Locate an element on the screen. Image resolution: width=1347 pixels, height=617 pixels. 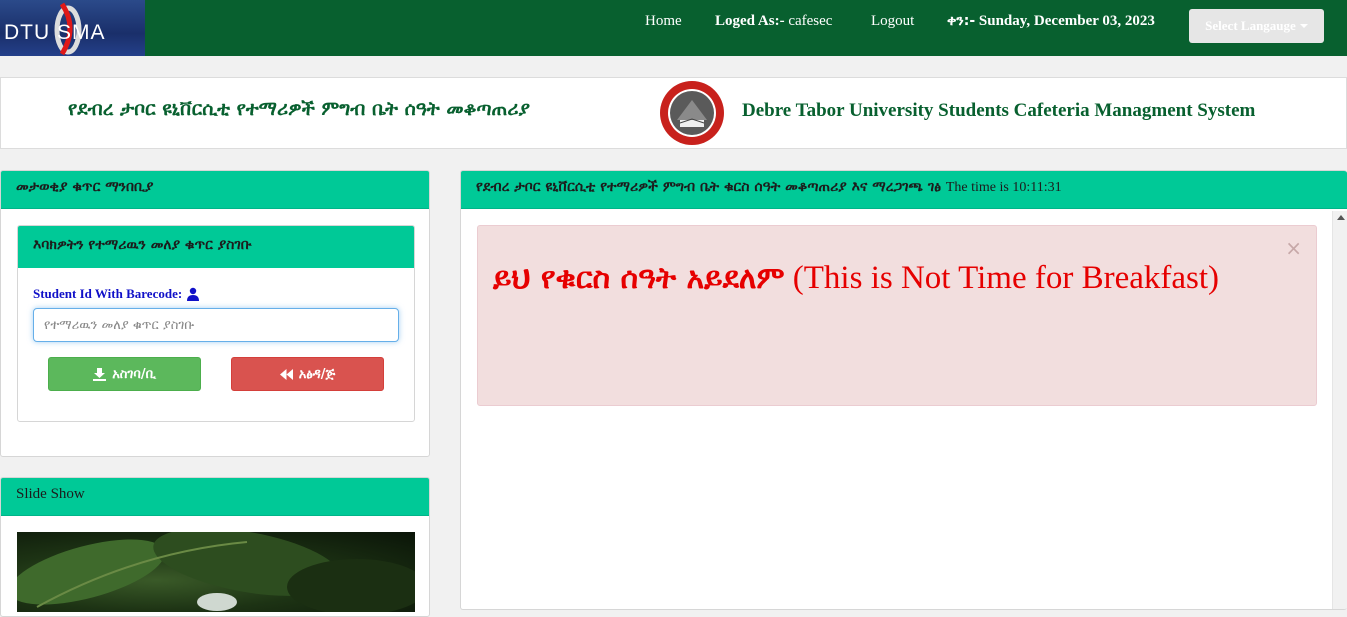
logo-text: DTU SMA is located at coordinates (55, 32).